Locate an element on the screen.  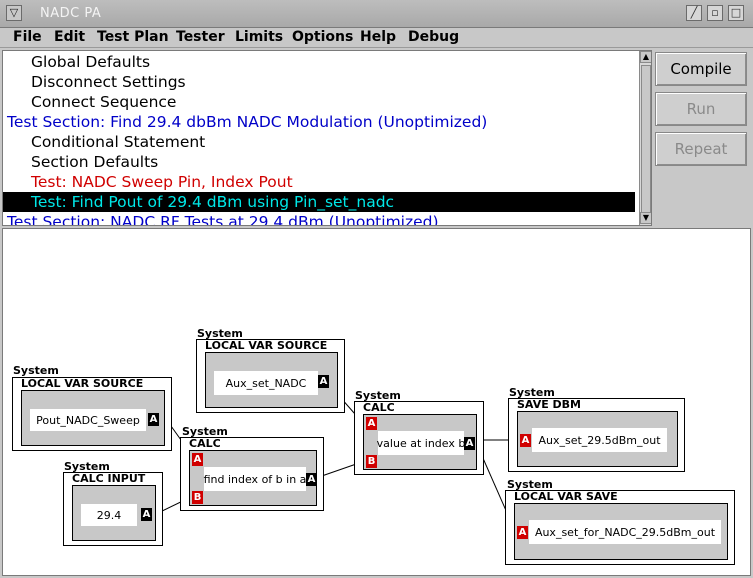
node-field: Aux_set_29.5dBm_out is located at coordinates (599, 440).